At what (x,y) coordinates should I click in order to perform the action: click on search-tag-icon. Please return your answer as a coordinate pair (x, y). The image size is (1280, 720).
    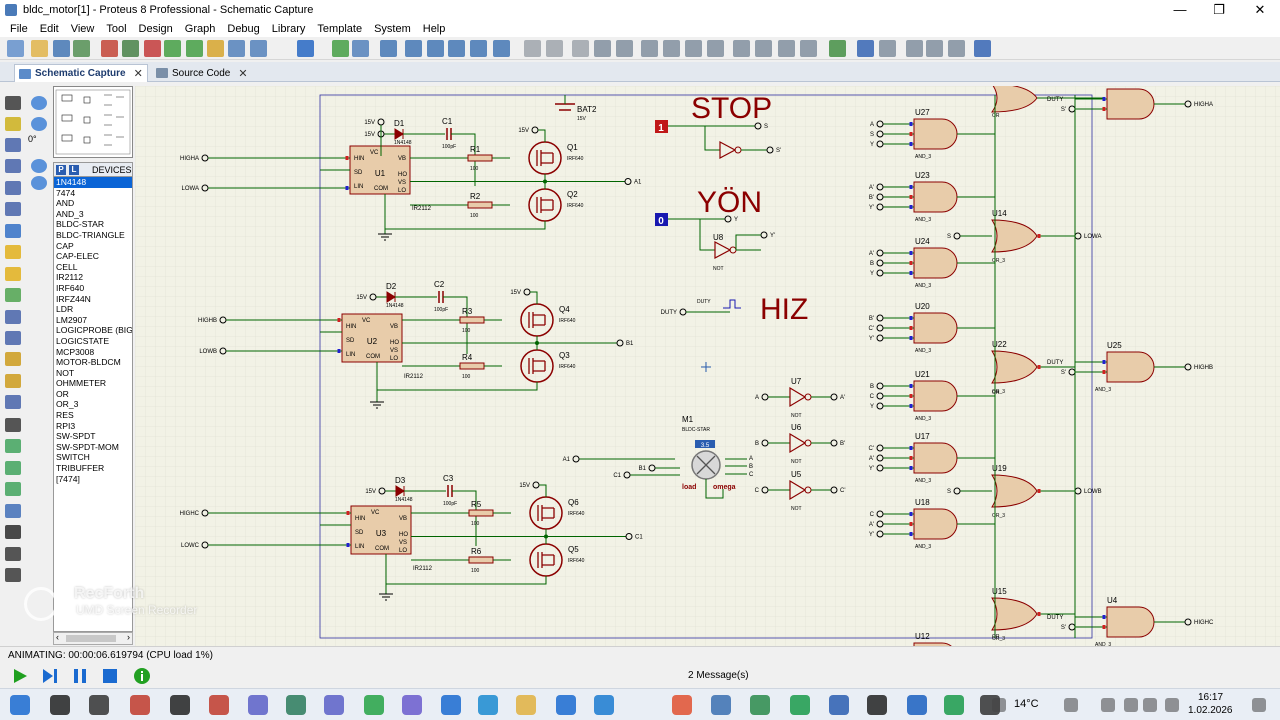
    Looking at the image, I should click on (865, 48).